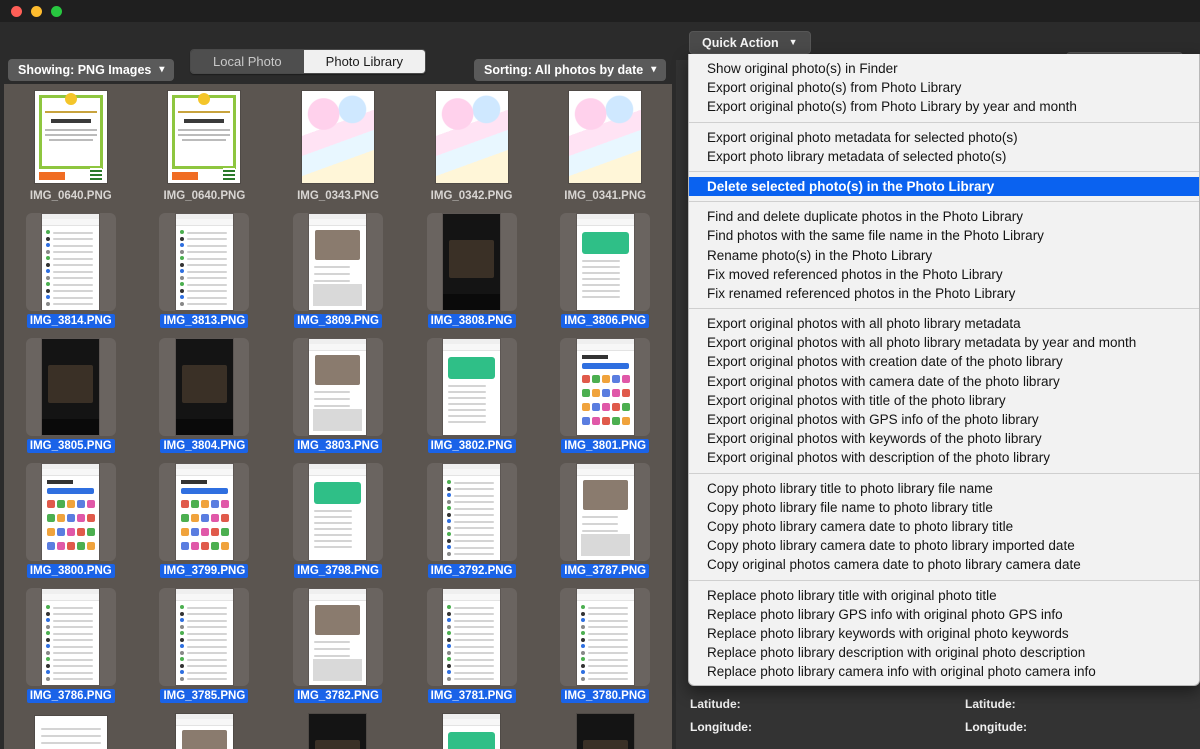  I want to click on photo-cell: IMG_0343.PNG, so click(338, 146).